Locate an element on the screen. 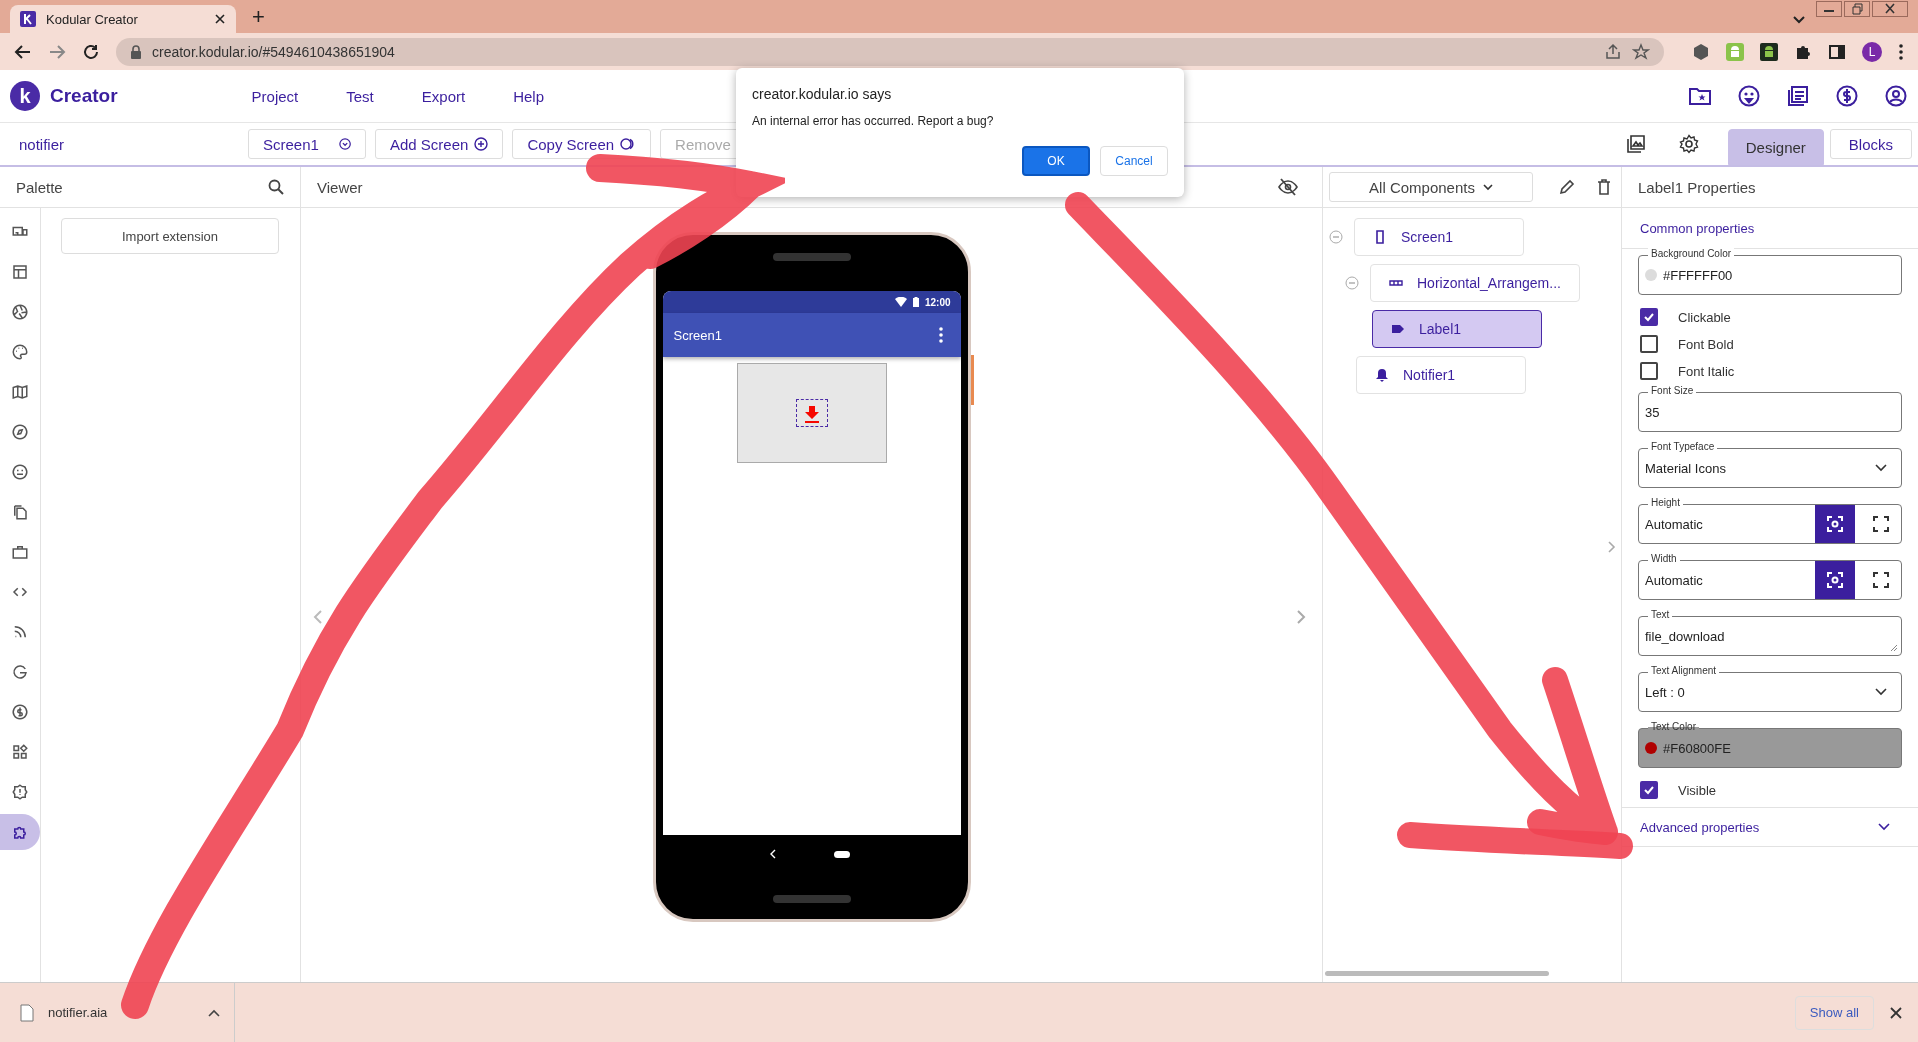 The image size is (1918, 1042). show-all-button: Show all is located at coordinates (1834, 1012).